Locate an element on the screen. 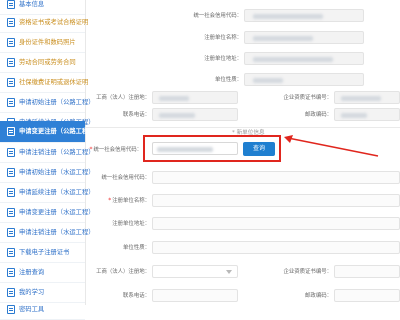 This screenshot has height=320, width=400. field-label: *统一社会信用代码： is located at coordinates (115, 150).